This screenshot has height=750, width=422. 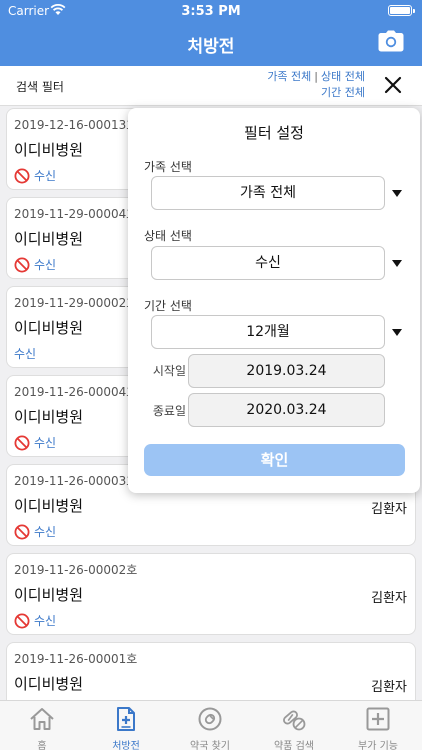 I want to click on tab-pill-search: 약품 검색, so click(x=294, y=725).